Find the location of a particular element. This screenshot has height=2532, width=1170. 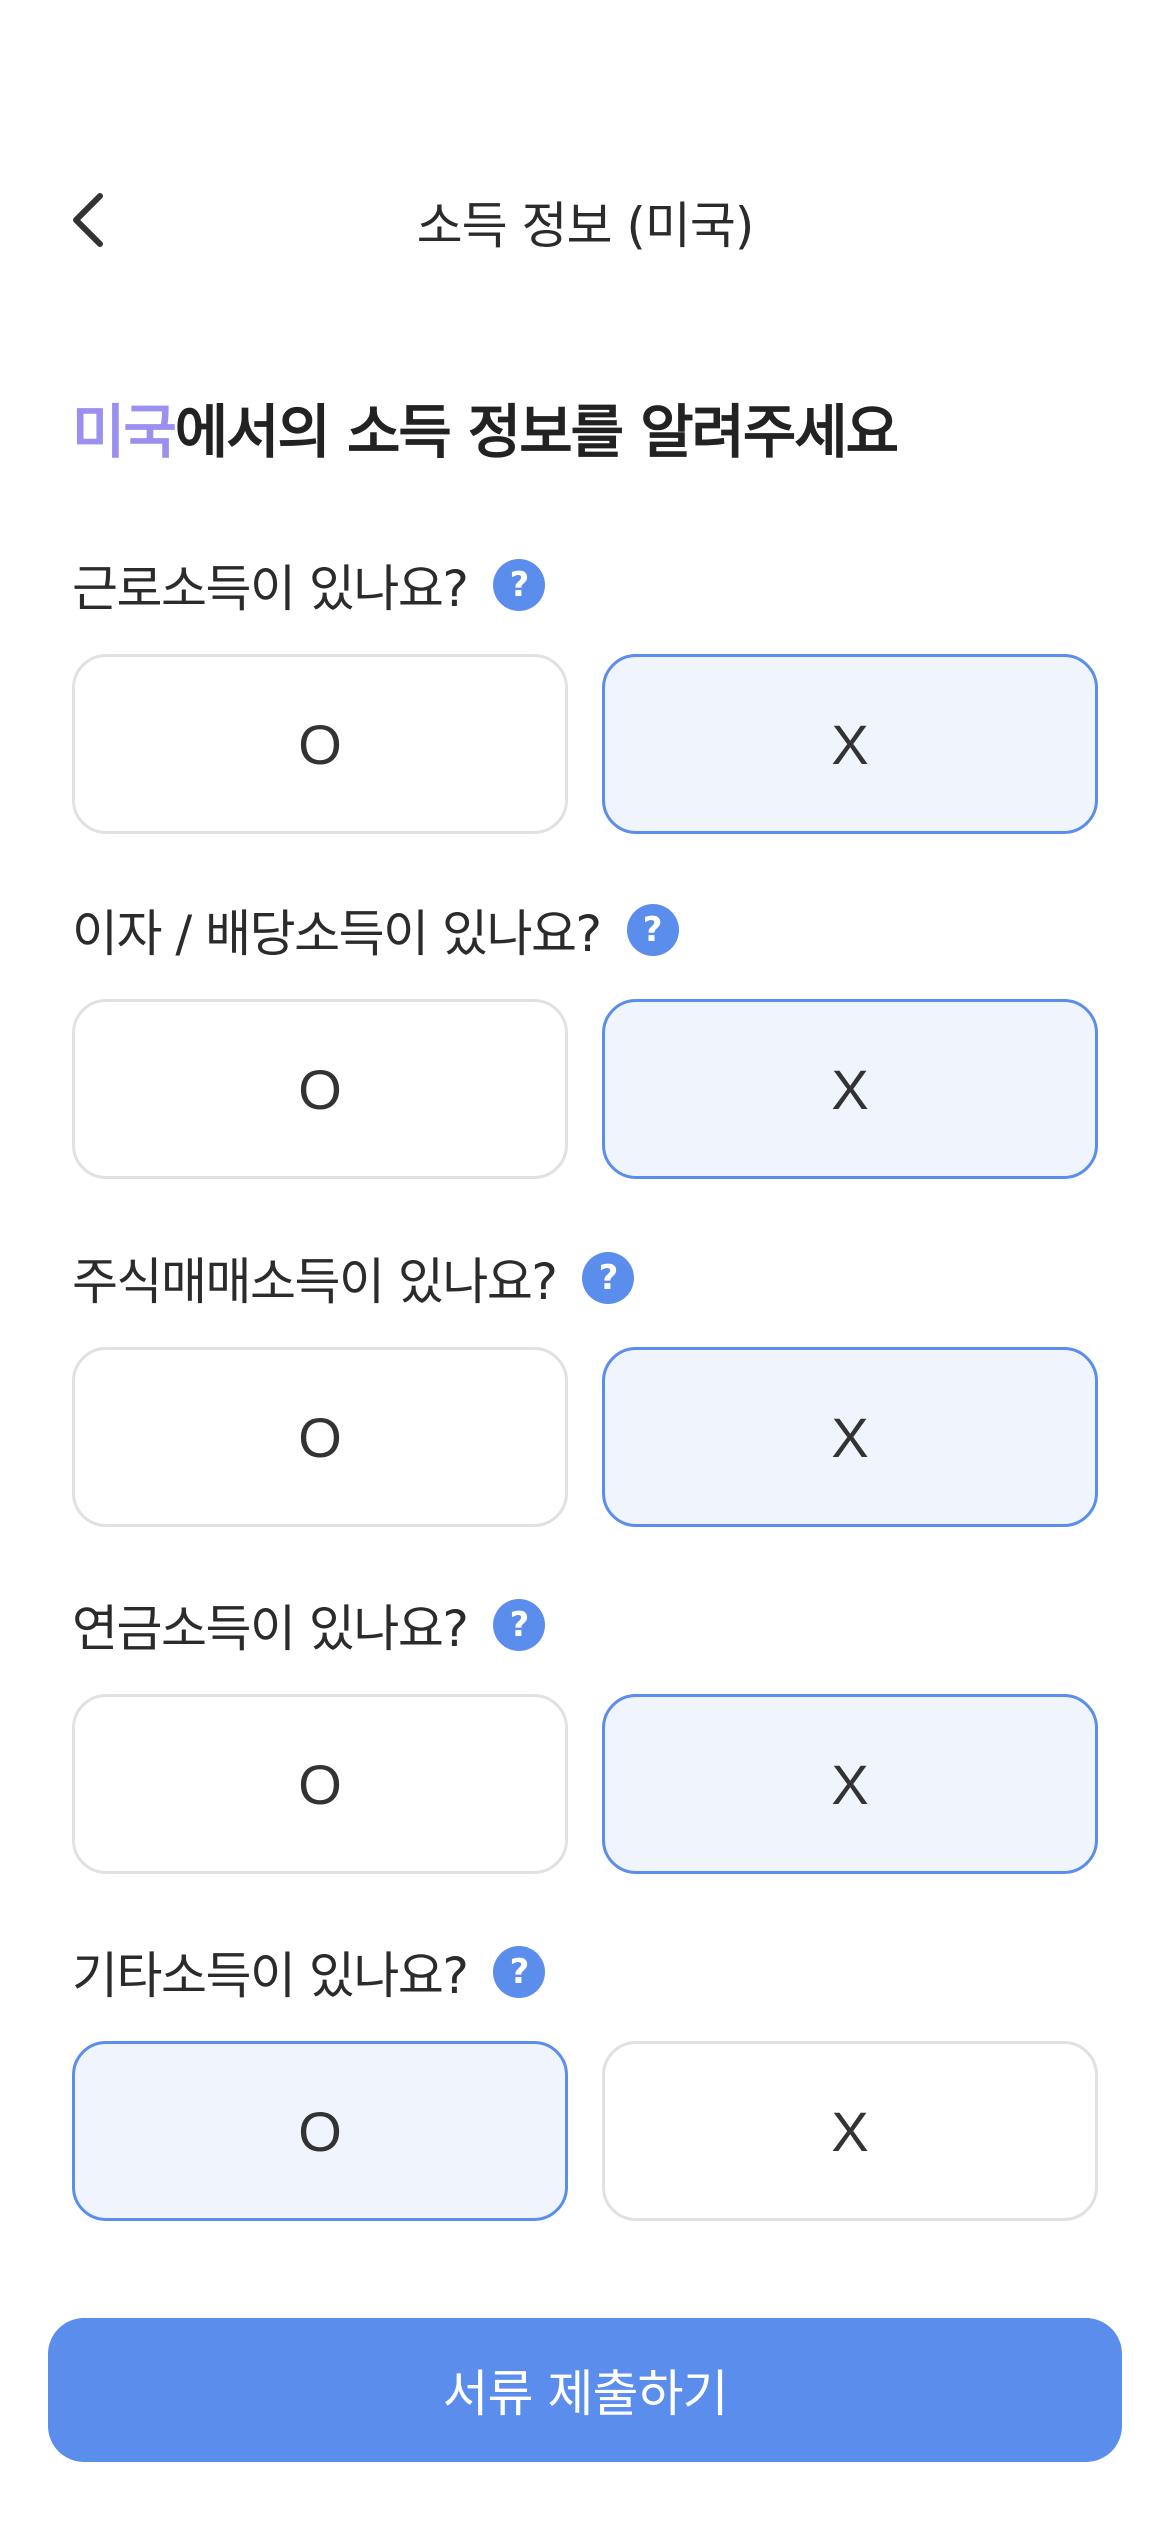

headline: 미국에서의 소득 정보를 알려주세요 is located at coordinates (485, 427).